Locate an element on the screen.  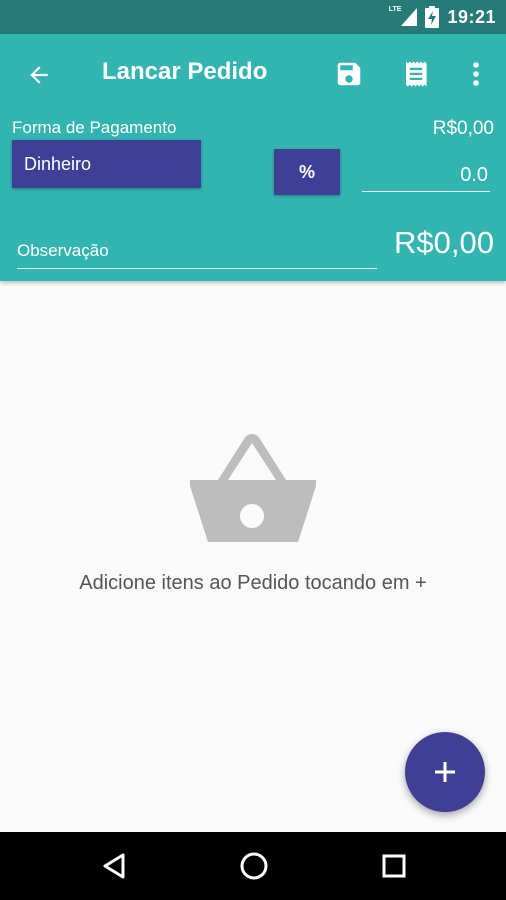
app-bar: Lancar Pedido is located at coordinates (253, 75).